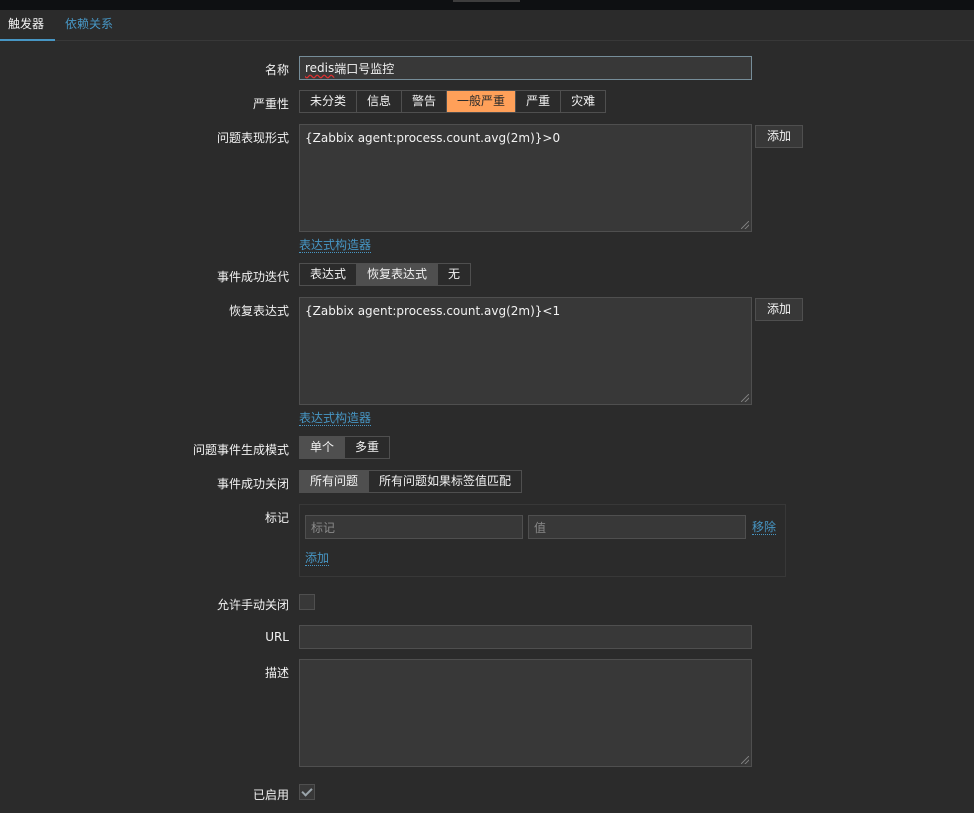 The image size is (974, 813). I want to click on tab-dependencies: 依赖关系, so click(89, 25).